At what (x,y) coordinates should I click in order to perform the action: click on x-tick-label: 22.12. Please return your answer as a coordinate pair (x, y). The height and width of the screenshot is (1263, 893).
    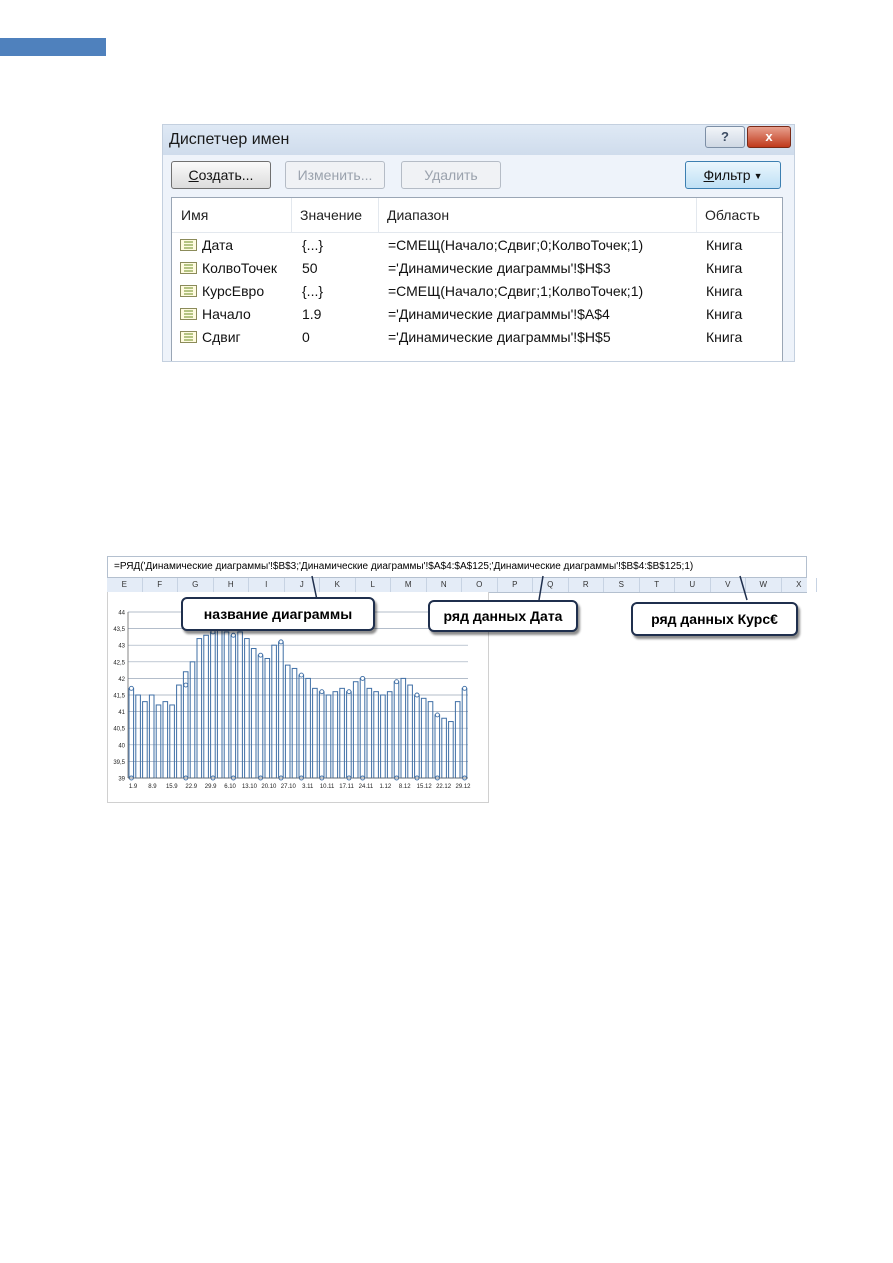
    Looking at the image, I should click on (444, 787).